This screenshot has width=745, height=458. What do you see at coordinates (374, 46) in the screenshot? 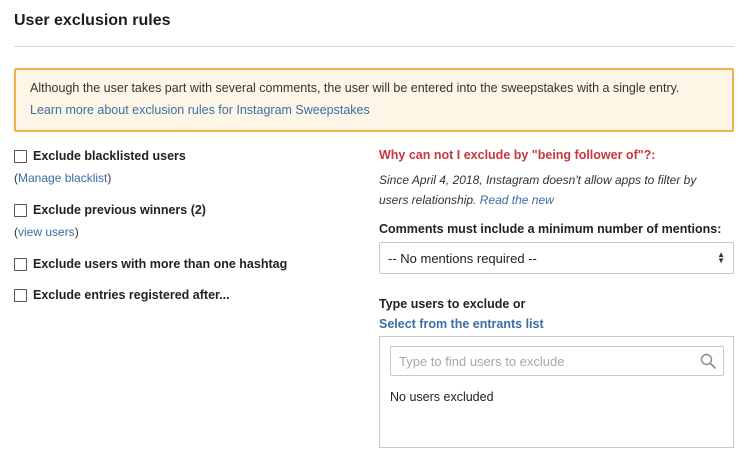
I see `title-divider` at bounding box center [374, 46].